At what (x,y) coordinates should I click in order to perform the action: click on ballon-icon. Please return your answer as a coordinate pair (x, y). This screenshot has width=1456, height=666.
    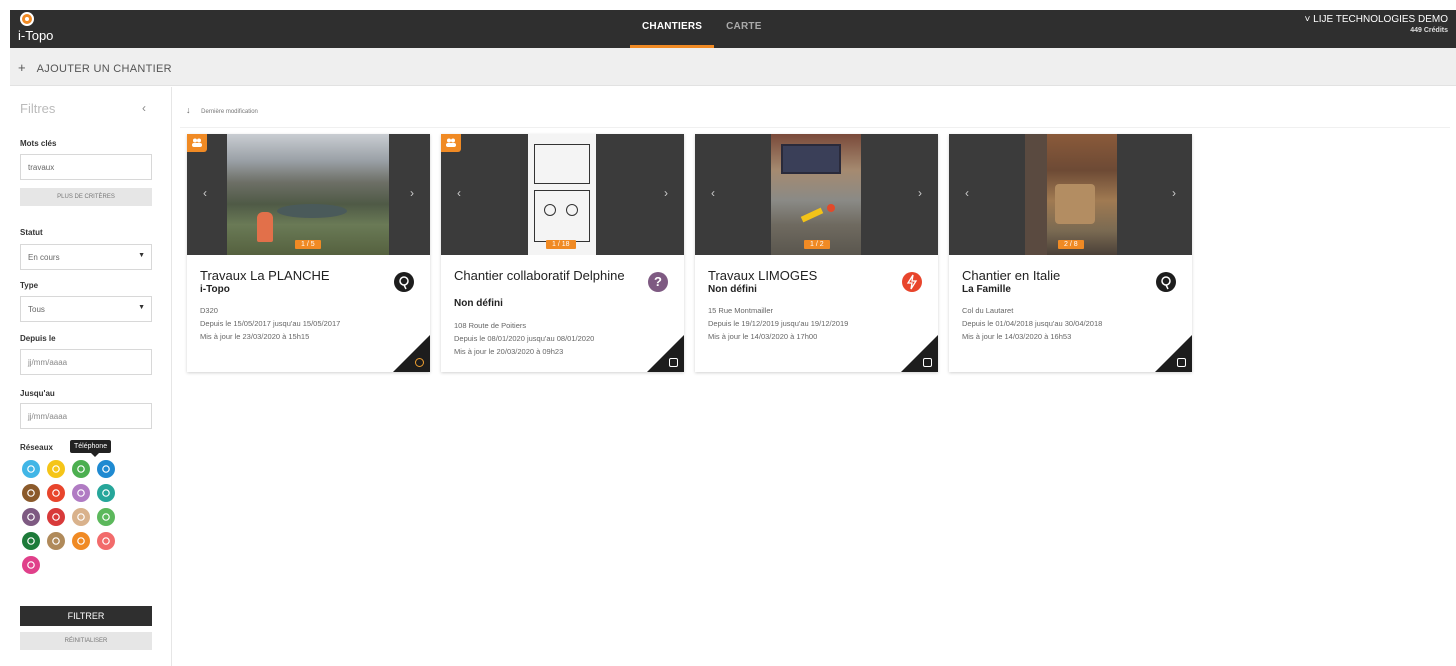
    Looking at the image, I should click on (106, 541).